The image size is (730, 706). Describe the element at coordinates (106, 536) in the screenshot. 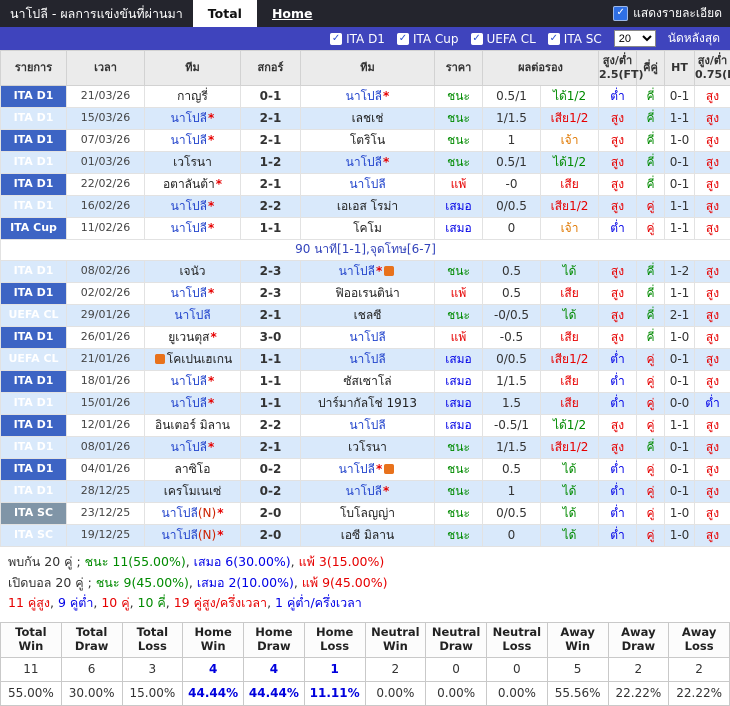

I see `match-date: 19/12/25` at that location.